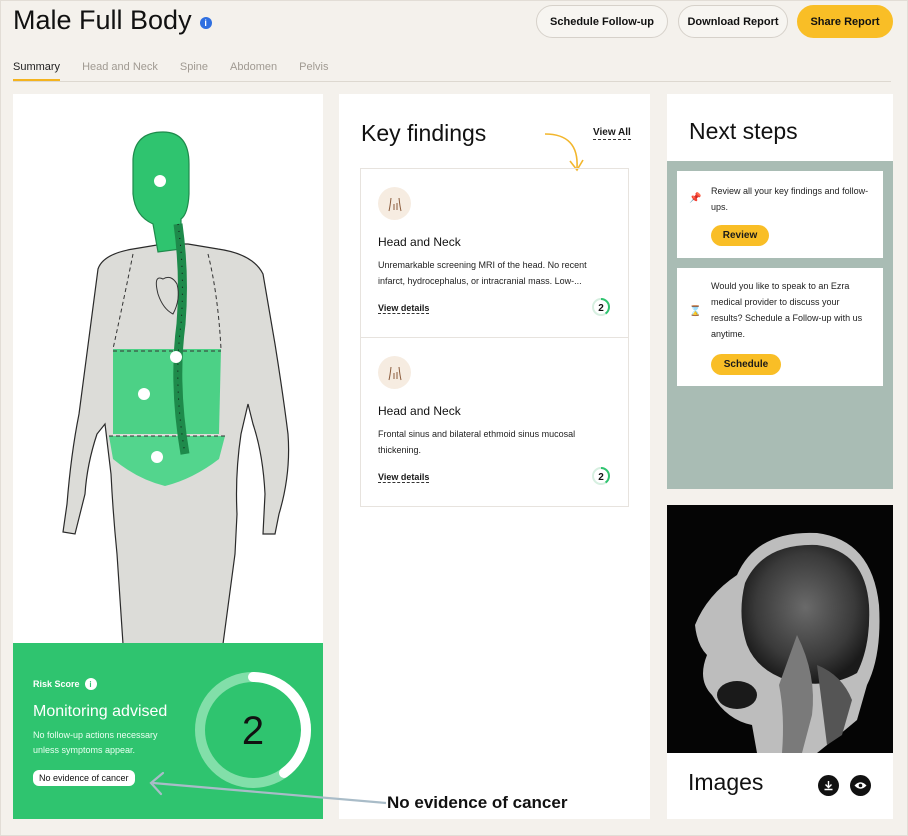 The width and height of the screenshot is (908, 836). What do you see at coordinates (733, 21) in the screenshot?
I see `download-report-button: Download Report` at bounding box center [733, 21].